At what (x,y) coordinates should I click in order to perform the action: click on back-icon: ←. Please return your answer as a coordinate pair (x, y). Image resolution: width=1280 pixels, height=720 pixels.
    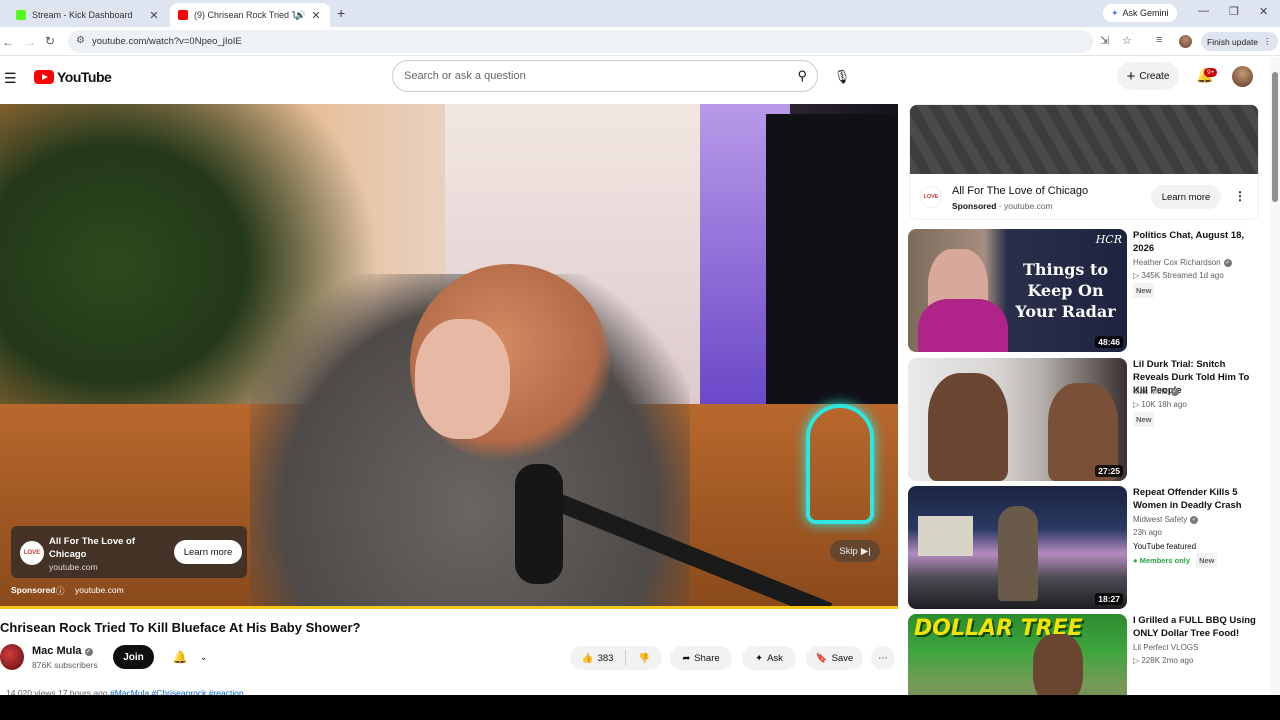
    Looking at the image, I should click on (8, 42).